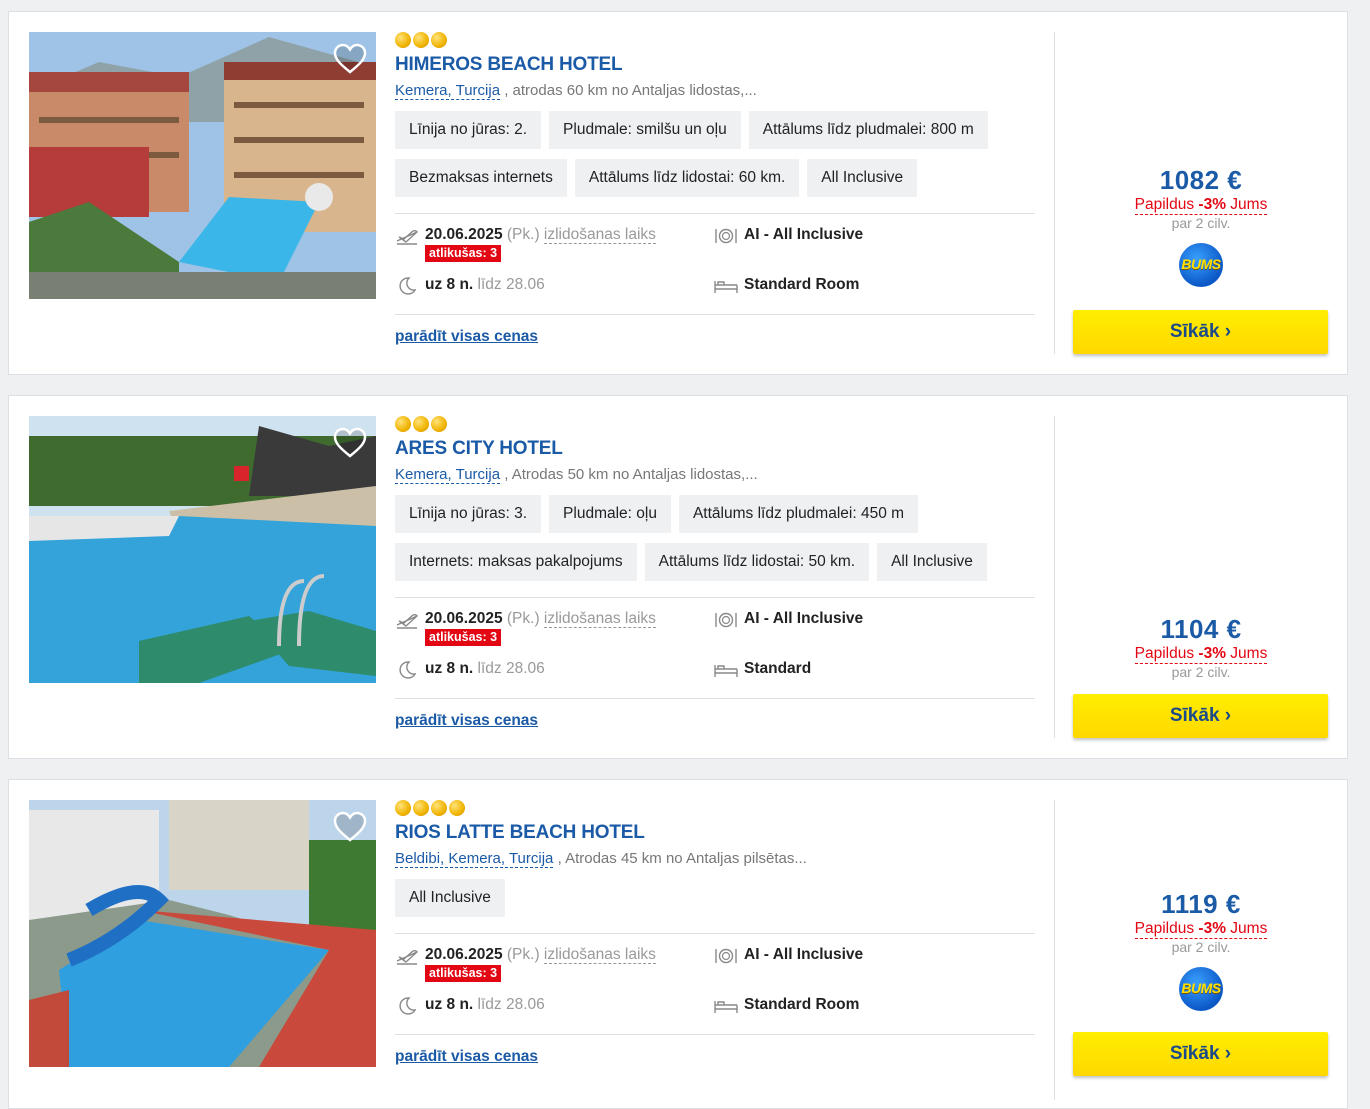 The image size is (1370, 1109). Describe the element at coordinates (778, 668) in the screenshot. I see `room-type: Standard` at that location.